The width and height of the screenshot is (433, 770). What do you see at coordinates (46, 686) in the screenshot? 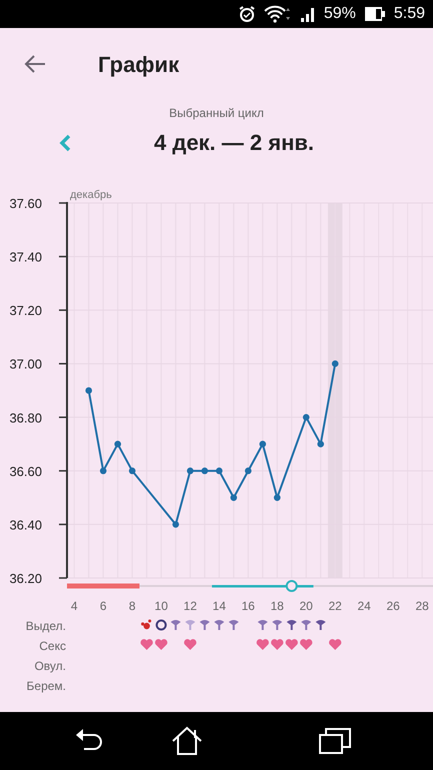
I see `row-label: Берем.` at bounding box center [46, 686].